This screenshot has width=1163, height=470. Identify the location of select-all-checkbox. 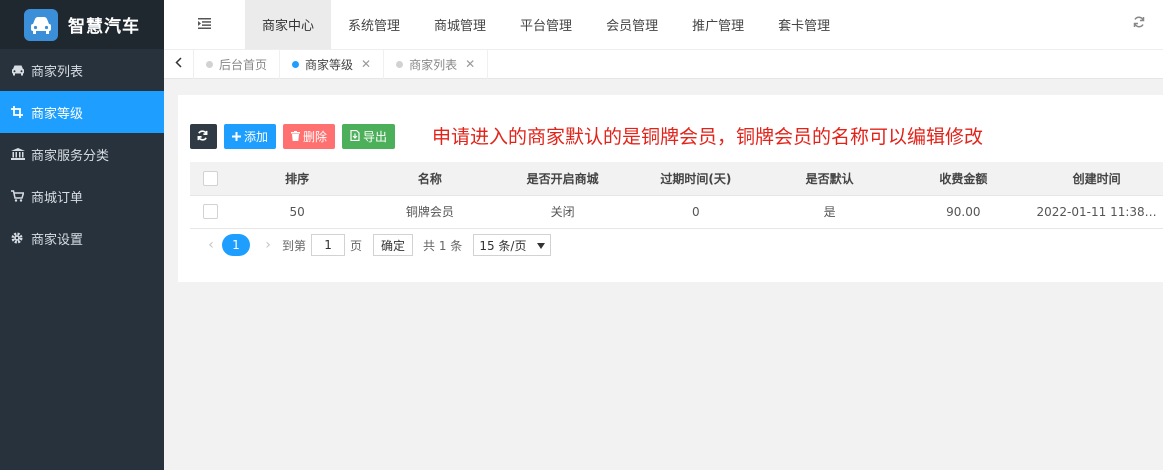
(210, 178).